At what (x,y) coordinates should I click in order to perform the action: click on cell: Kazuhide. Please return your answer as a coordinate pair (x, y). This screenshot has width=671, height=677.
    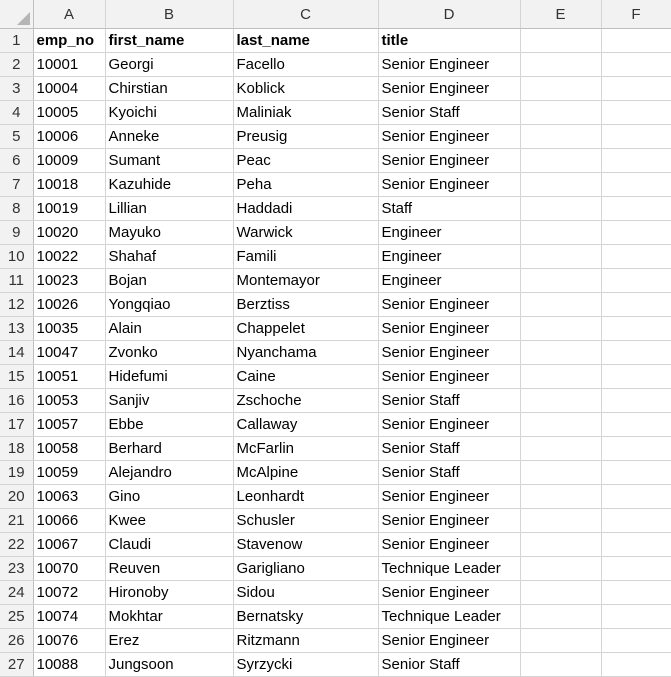
    Looking at the image, I should click on (169, 184).